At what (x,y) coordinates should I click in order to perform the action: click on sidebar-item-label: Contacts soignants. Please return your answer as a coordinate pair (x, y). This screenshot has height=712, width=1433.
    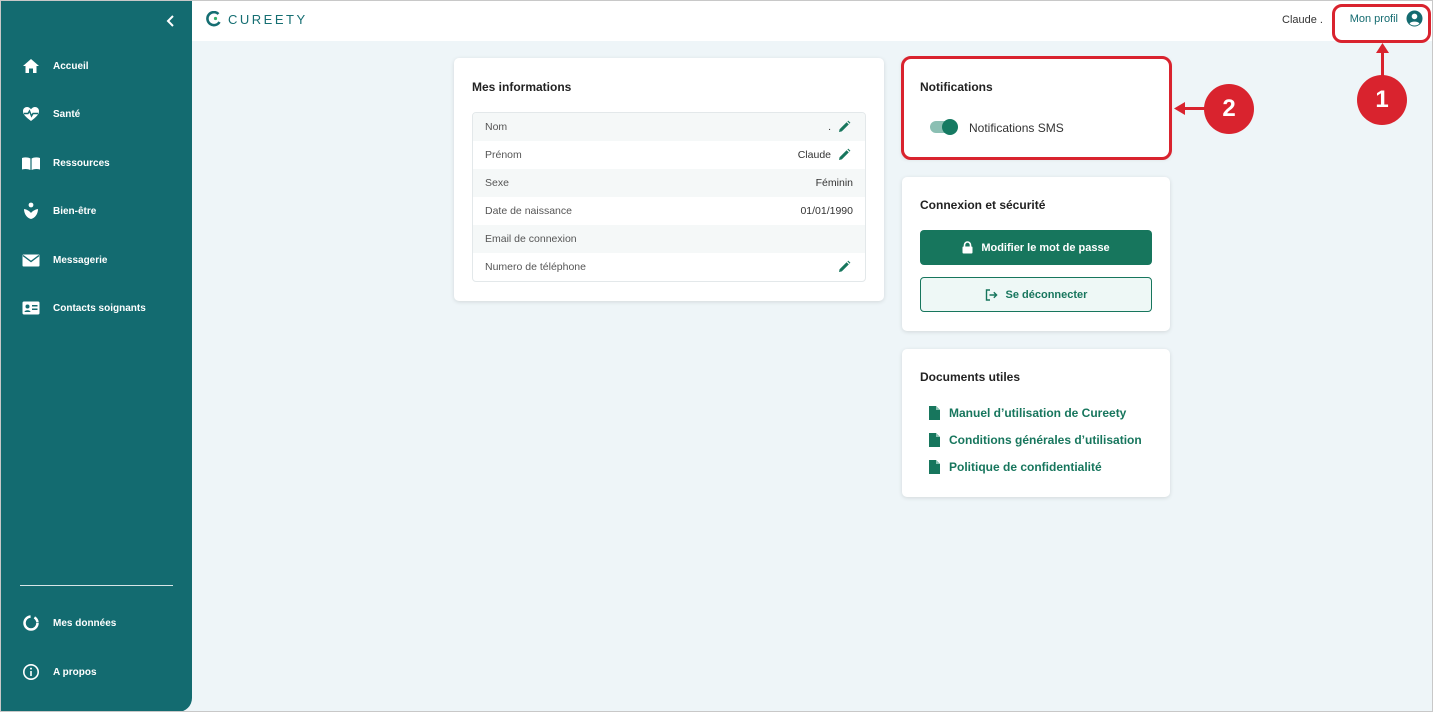
    Looking at the image, I should click on (99, 308).